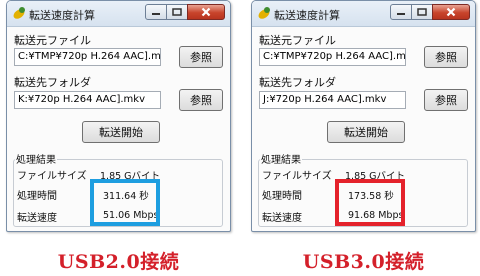  Describe the element at coordinates (332, 100) in the screenshot. I see `destination-folder-input: J:¥720p H.264 AAC].mkv` at that location.